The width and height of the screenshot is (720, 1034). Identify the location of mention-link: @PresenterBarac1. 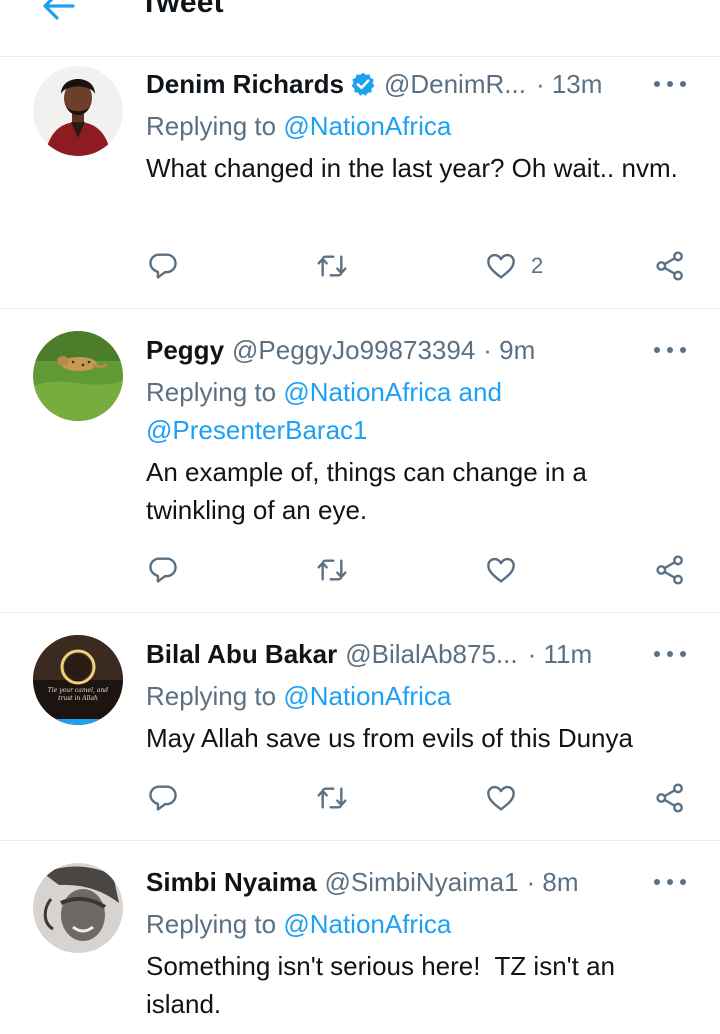
(413, 430).